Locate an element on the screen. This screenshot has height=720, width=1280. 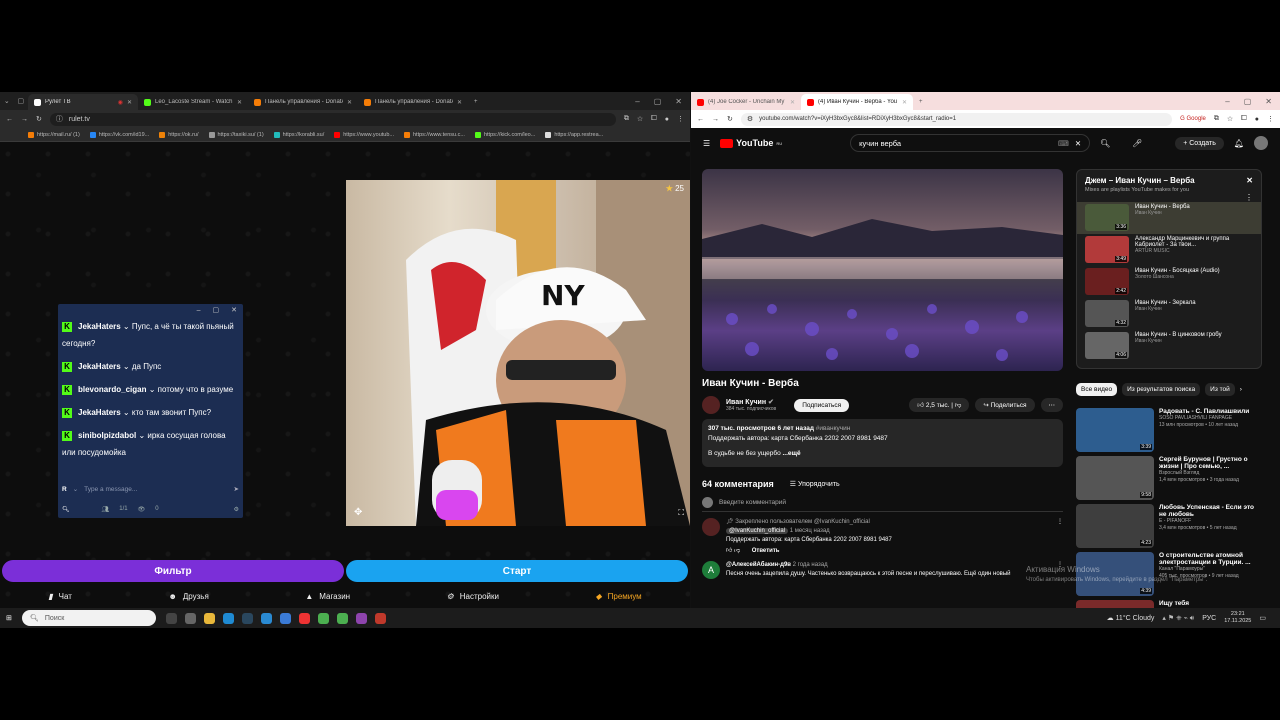
fullscreen-icon: ⛶ is located at coordinates (681, 513).